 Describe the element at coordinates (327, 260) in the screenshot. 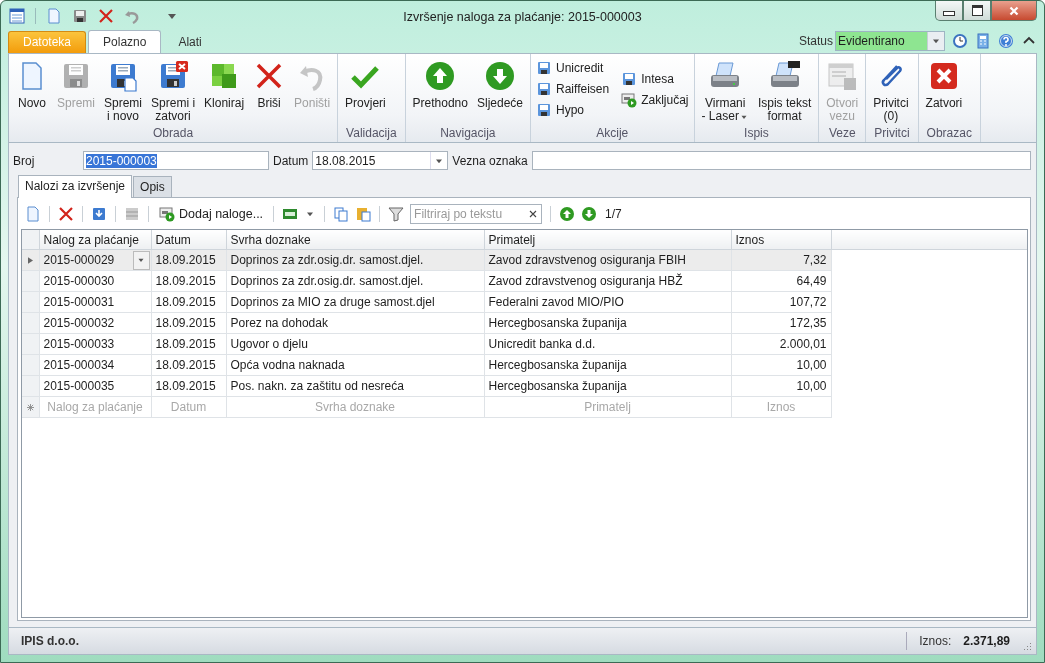

I see `table-cell: Doprinos za zdr.osig.dr. samost.djel.` at that location.